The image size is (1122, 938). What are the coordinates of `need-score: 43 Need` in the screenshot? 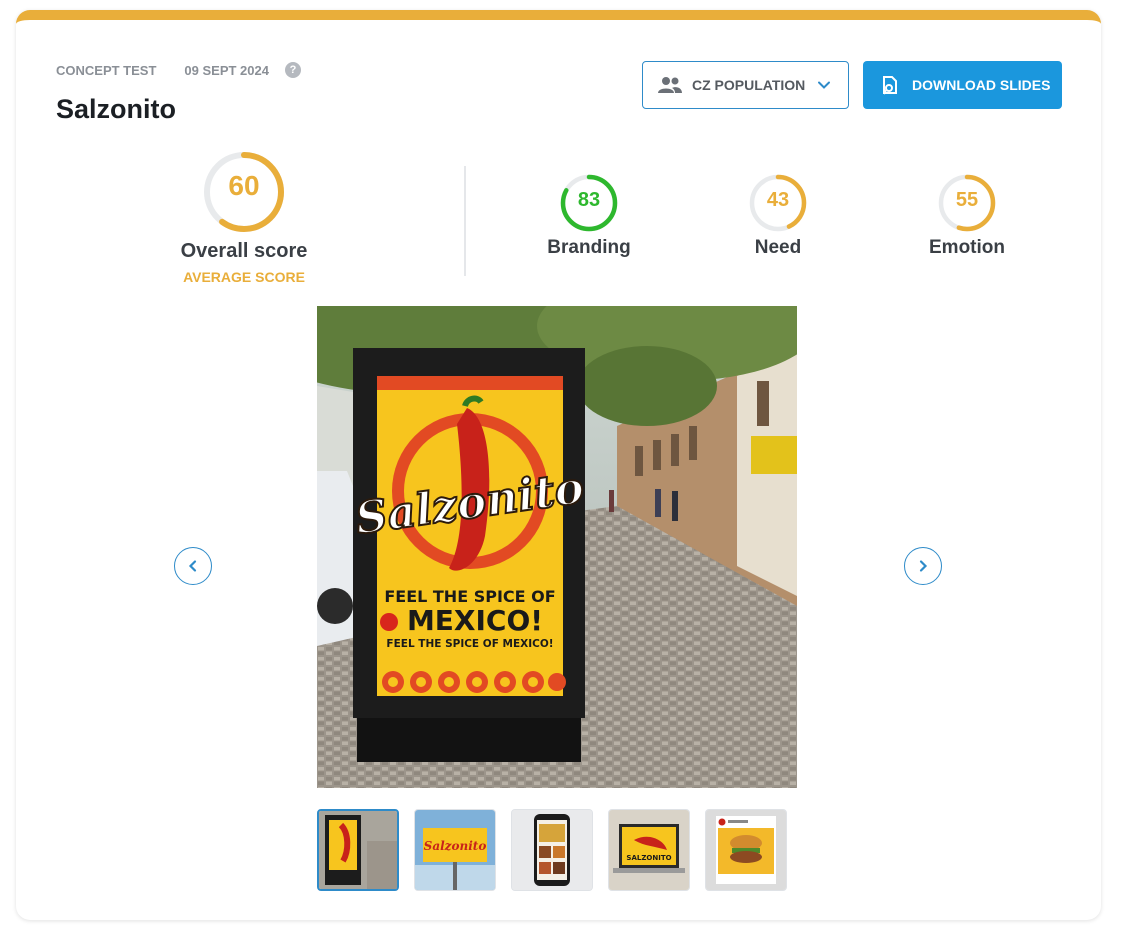 It's located at (778, 216).